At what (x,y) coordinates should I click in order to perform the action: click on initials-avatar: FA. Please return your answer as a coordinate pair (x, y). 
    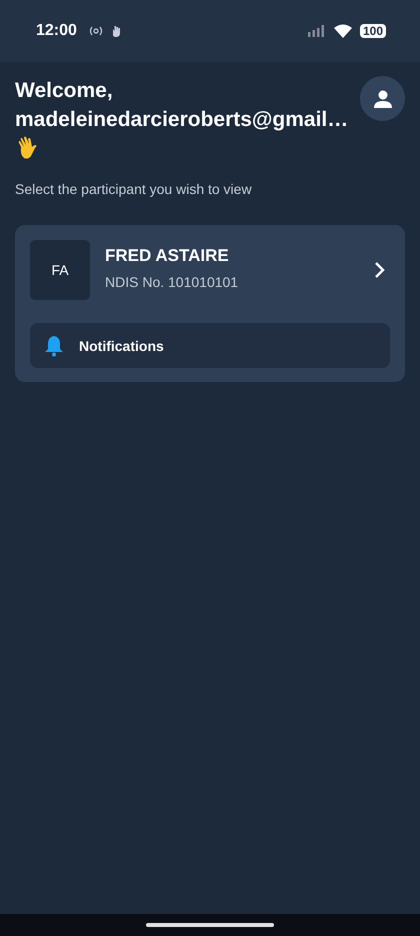
    Looking at the image, I should click on (60, 270).